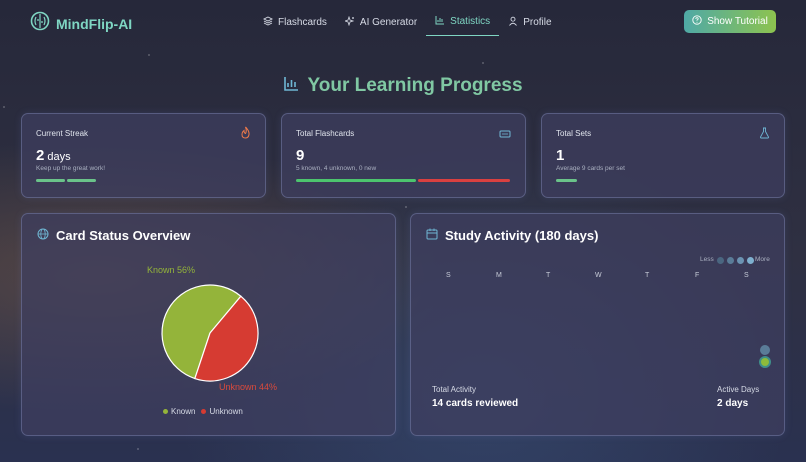  I want to click on weekday-label: F, so click(697, 275).